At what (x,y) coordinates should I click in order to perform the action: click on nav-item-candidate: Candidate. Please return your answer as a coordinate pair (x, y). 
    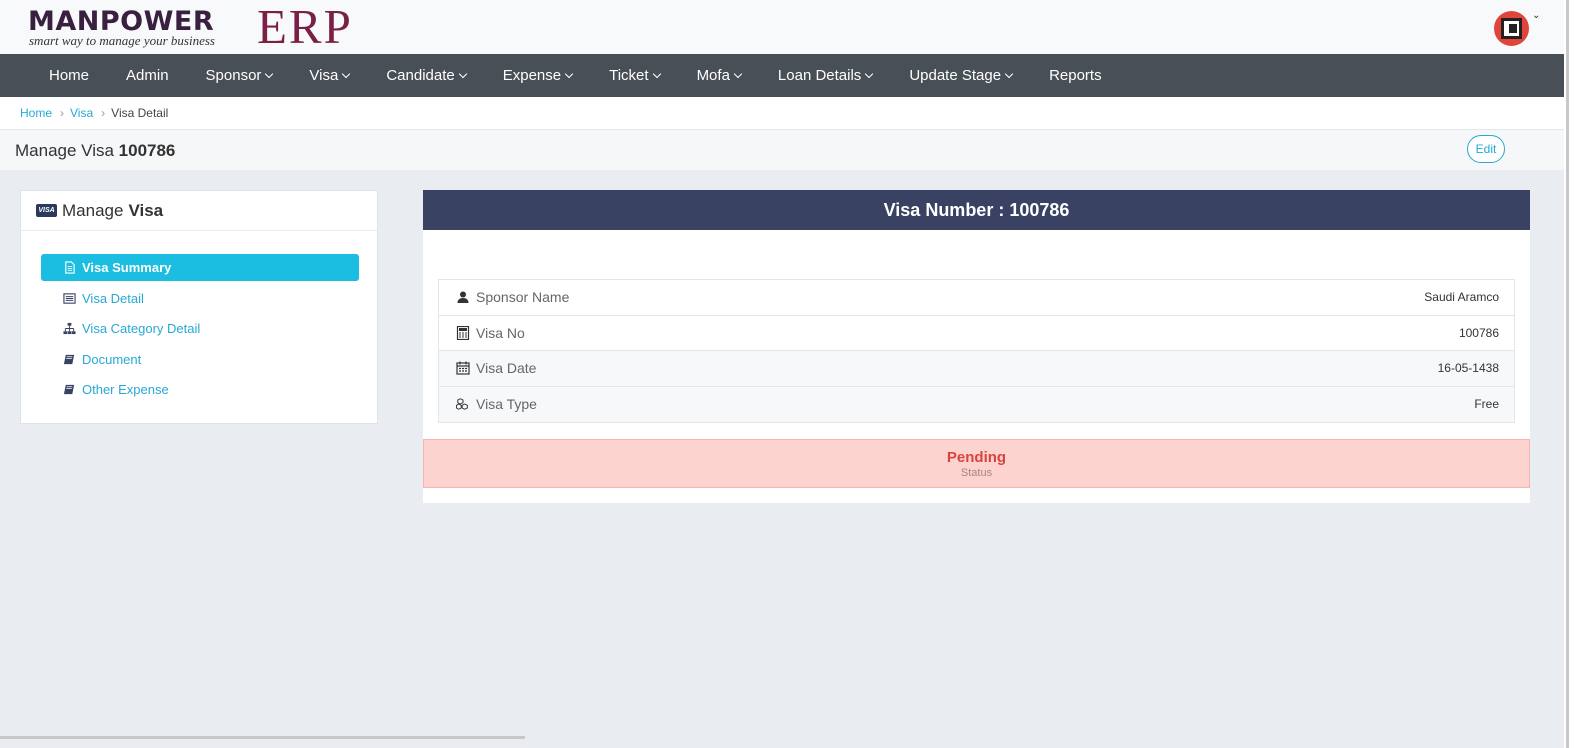
    Looking at the image, I should click on (426, 75).